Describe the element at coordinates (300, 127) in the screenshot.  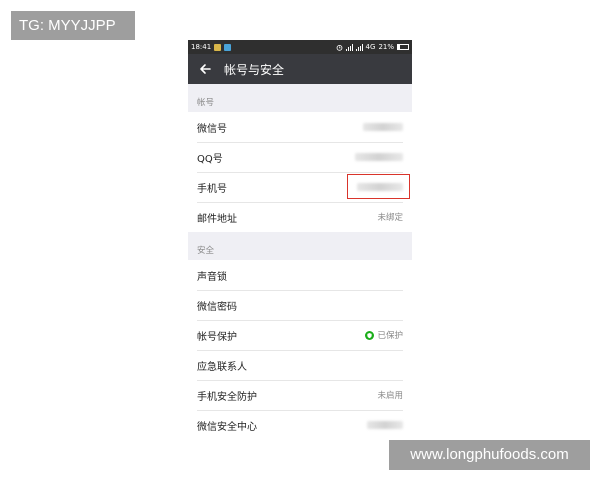
I see `row-wechat-id: 微信号` at that location.